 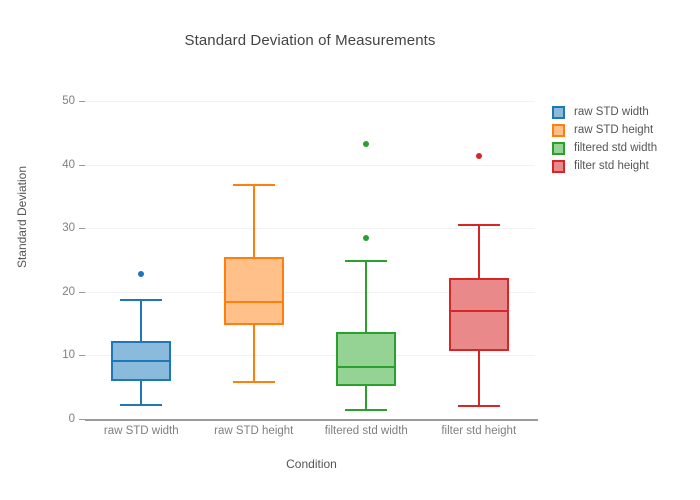 What do you see at coordinates (52, 250) in the screenshot?
I see `y-axis-tick-labels: 0 10 20 30 40 50` at bounding box center [52, 250].